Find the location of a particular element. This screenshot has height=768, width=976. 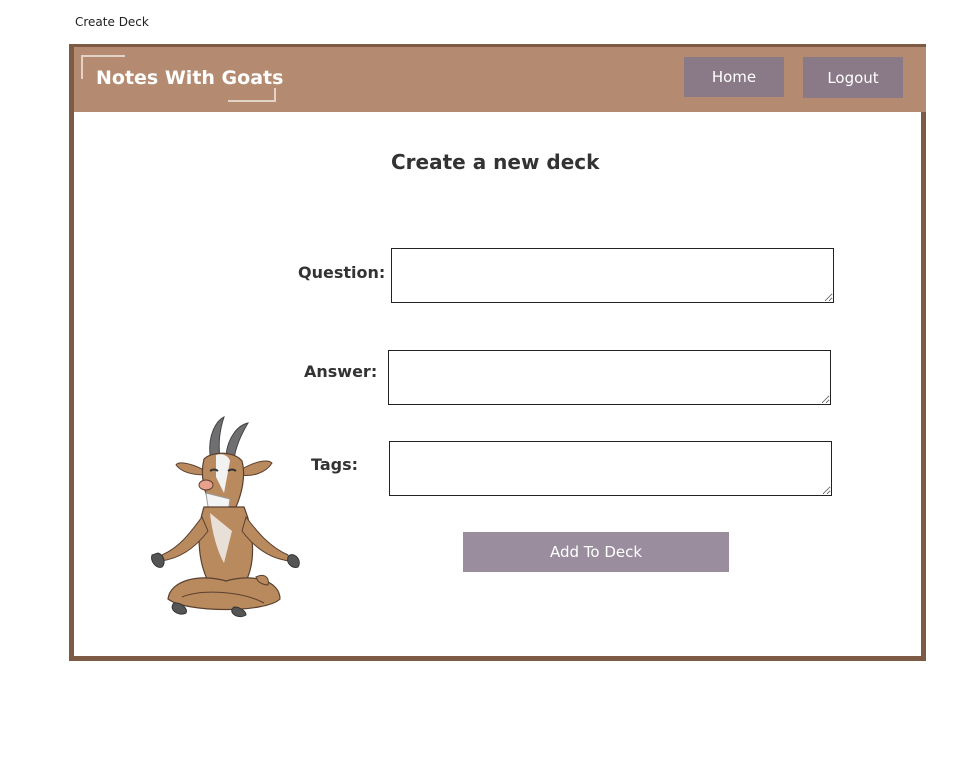

brand-logo: Notes With Goats is located at coordinates (182, 78).